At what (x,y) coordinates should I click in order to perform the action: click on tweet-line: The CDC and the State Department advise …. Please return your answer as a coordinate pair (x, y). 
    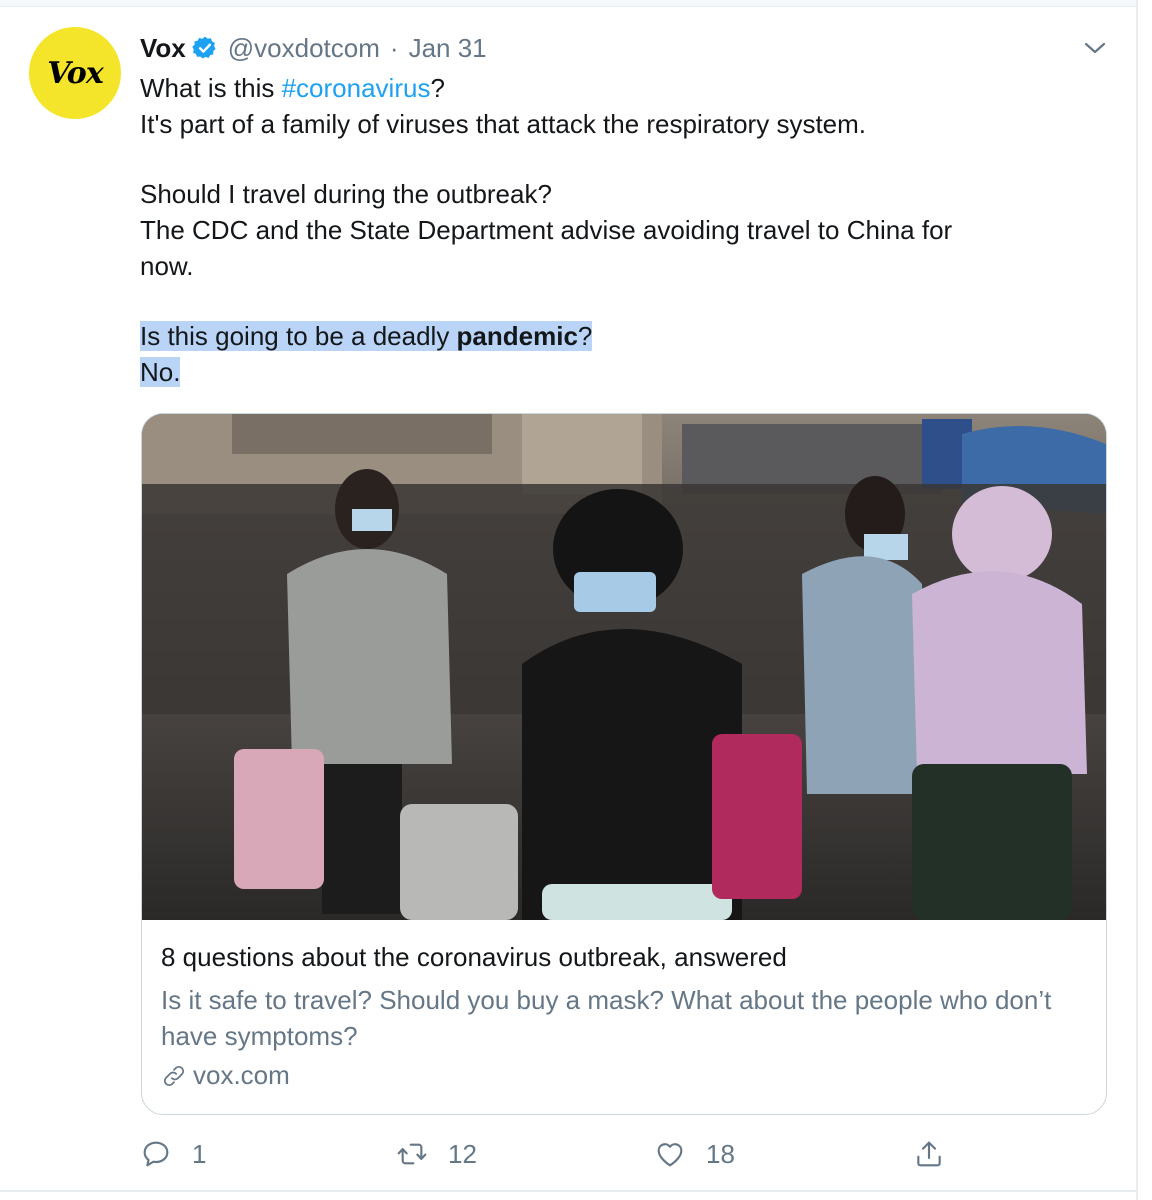
    Looking at the image, I should click on (546, 230).